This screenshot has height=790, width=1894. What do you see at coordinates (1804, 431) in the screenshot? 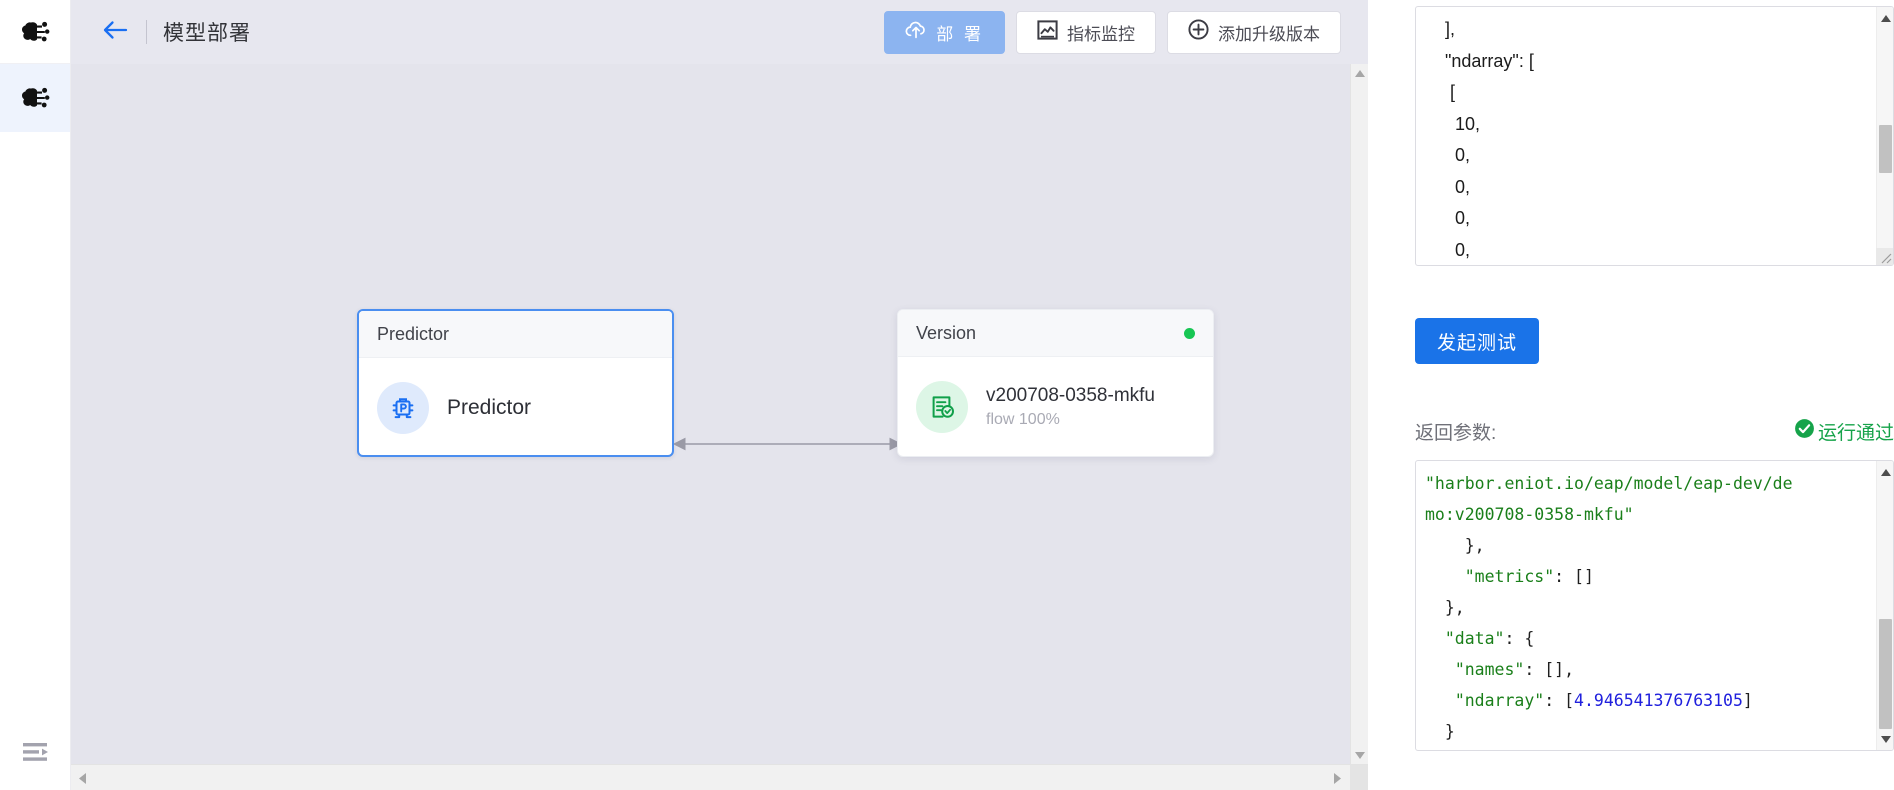
I see `check-circle-icon` at bounding box center [1804, 431].